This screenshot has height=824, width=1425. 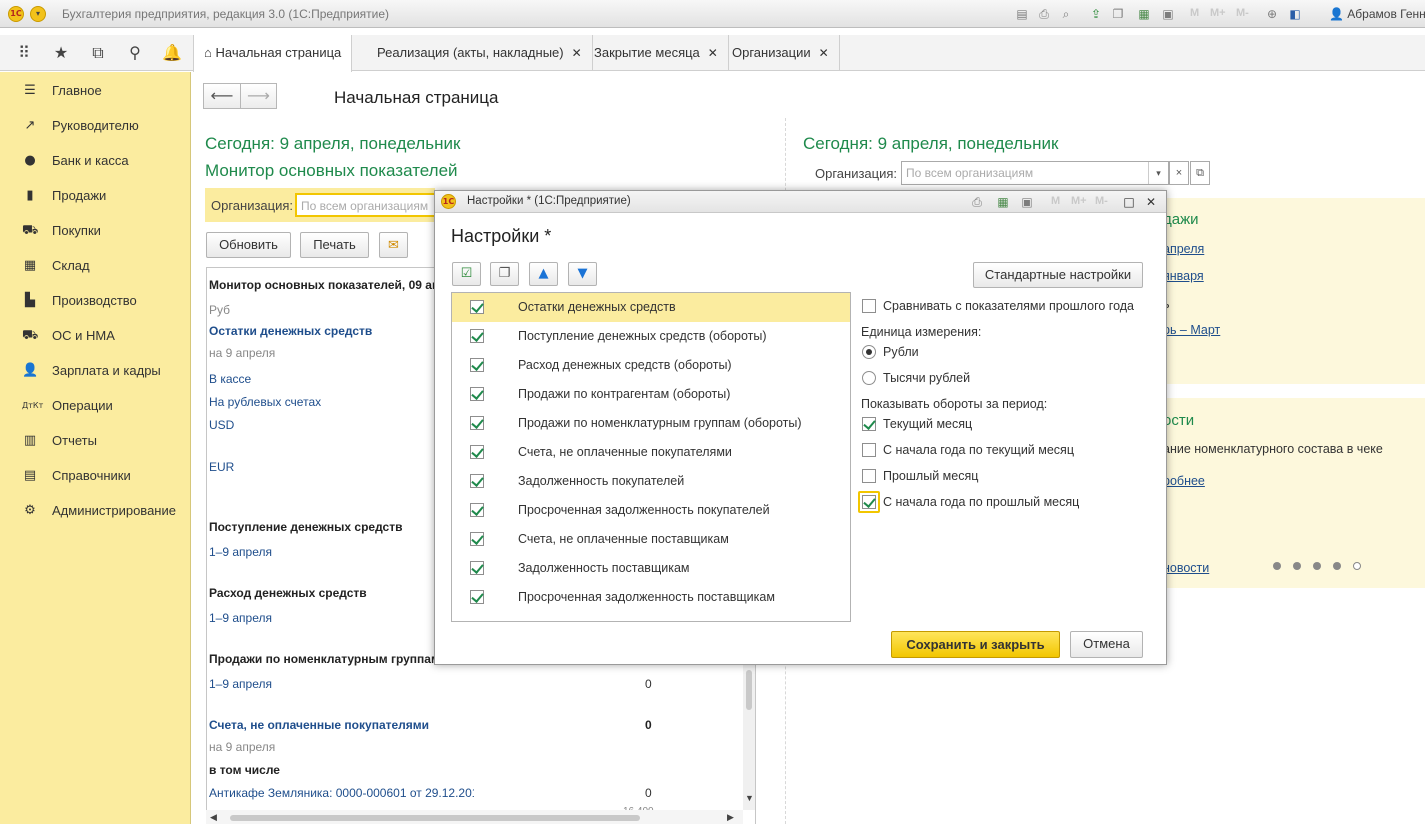 What do you see at coordinates (582, 274) in the screenshot?
I see `arrow-down-icon: ▼` at bounding box center [582, 274].